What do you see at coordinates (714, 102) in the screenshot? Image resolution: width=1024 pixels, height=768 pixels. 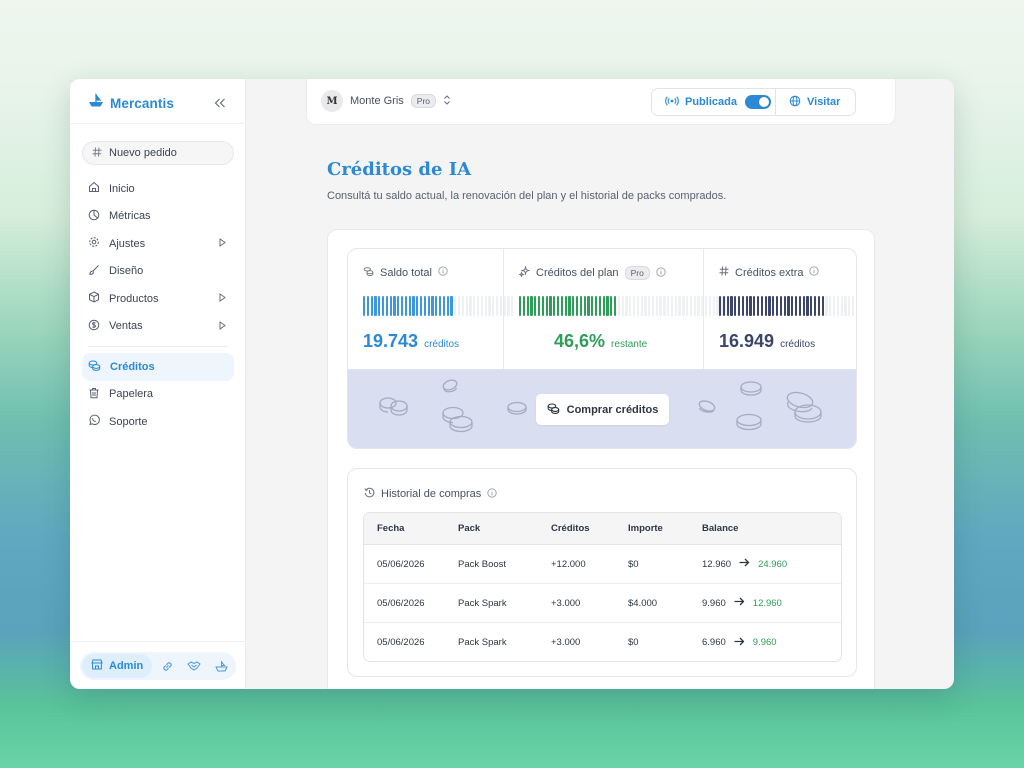 I see `publish-toggle-group: Publicada` at bounding box center [714, 102].